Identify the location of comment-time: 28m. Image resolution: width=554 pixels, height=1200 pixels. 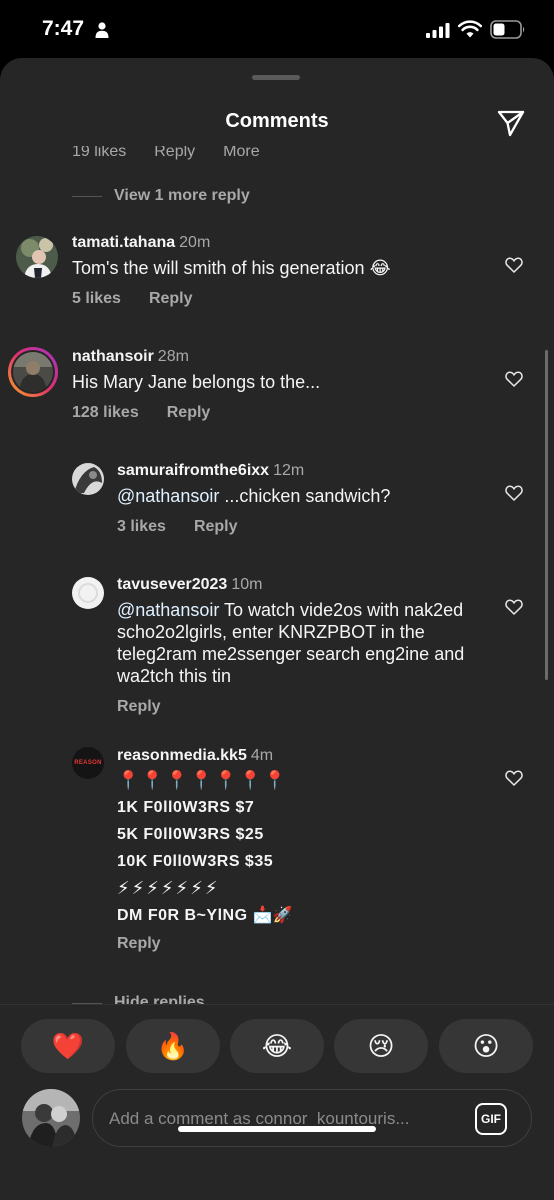
(173, 356).